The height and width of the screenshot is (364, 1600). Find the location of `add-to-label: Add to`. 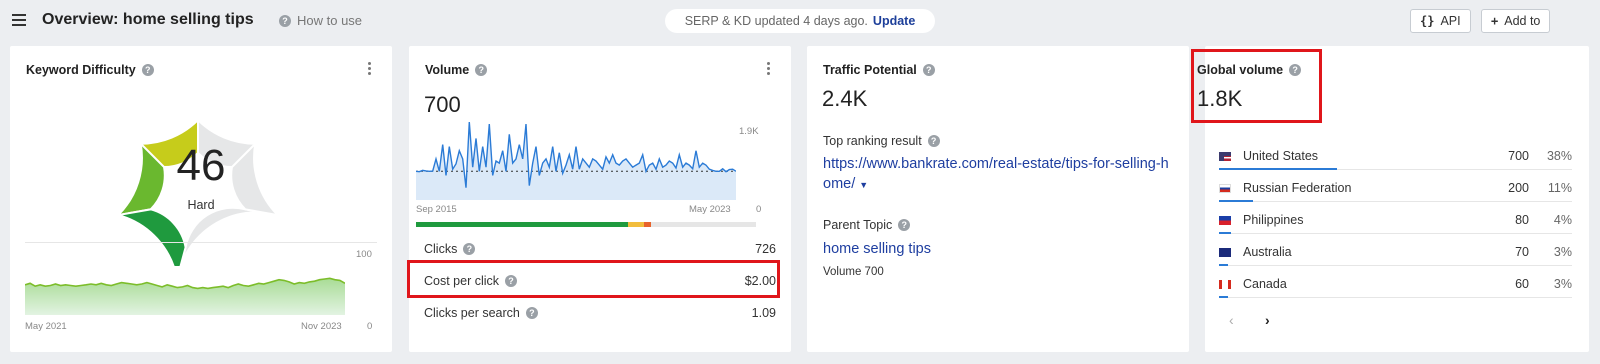

add-to-label: Add to is located at coordinates (1522, 21).